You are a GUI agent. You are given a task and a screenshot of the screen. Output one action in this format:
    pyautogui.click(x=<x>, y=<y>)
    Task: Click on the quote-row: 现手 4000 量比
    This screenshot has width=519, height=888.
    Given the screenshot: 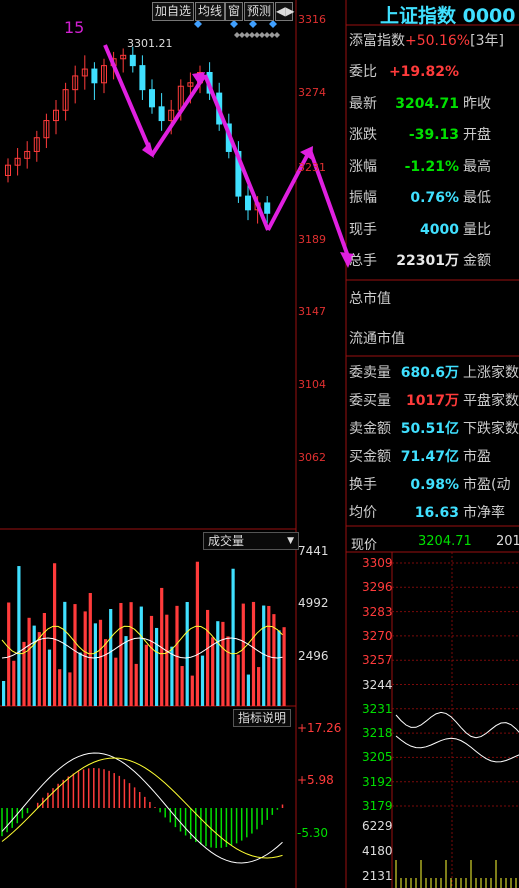 What is the action you would take?
    pyautogui.click(x=434, y=230)
    